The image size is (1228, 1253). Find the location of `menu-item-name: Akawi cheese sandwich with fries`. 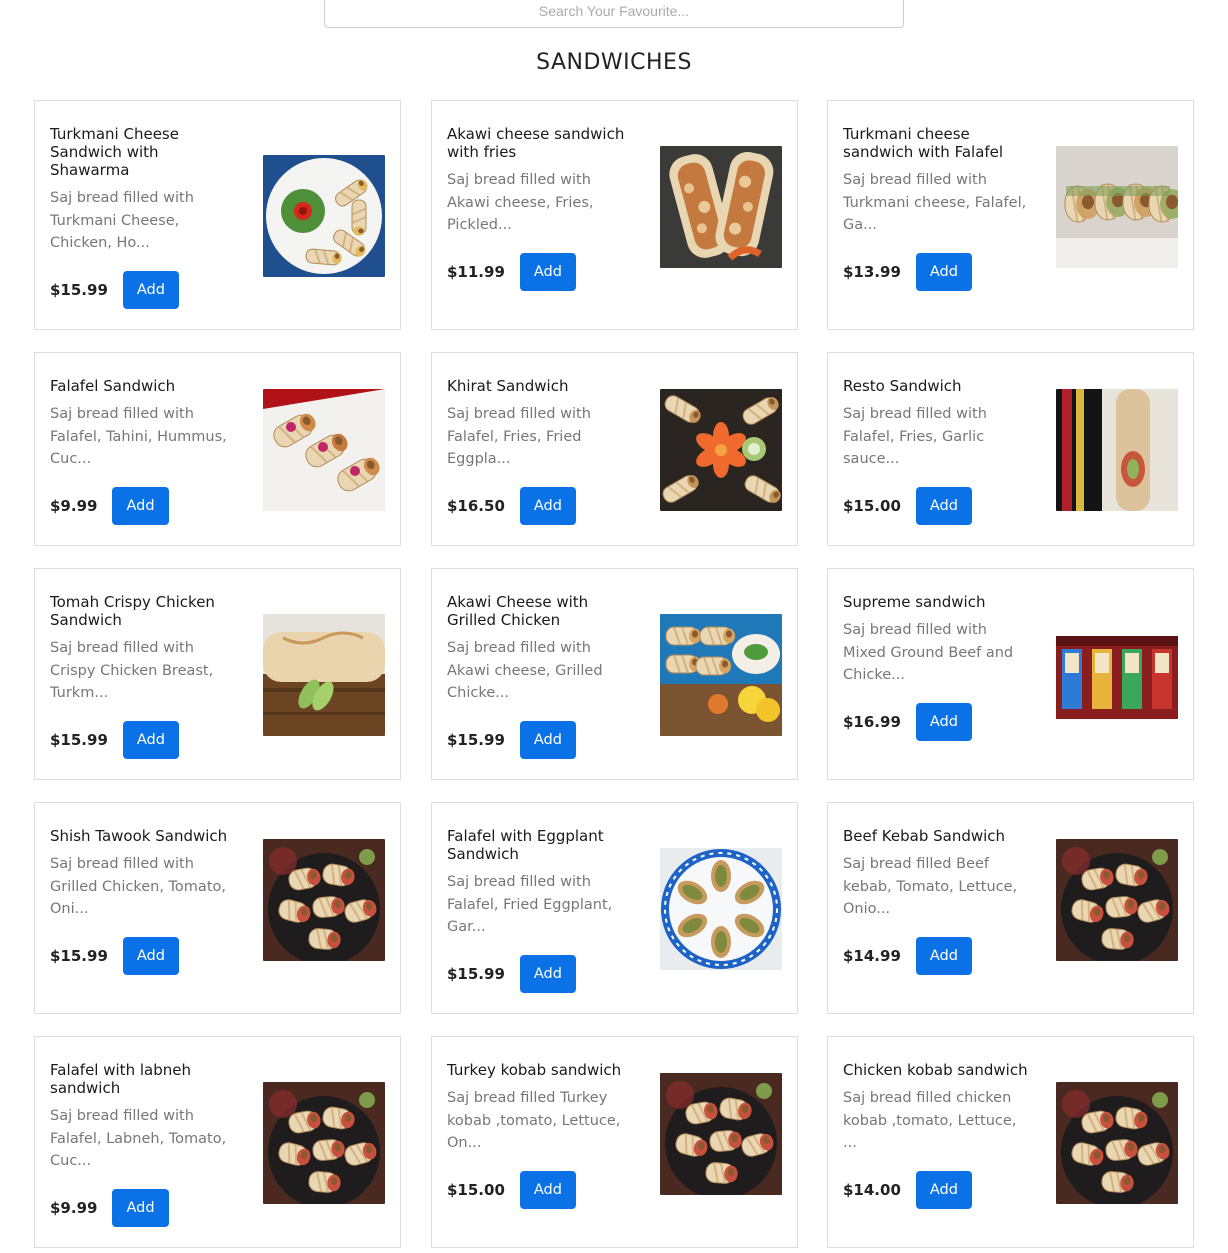

menu-item-name: Akawi cheese sandwich with fries is located at coordinates (536, 143).